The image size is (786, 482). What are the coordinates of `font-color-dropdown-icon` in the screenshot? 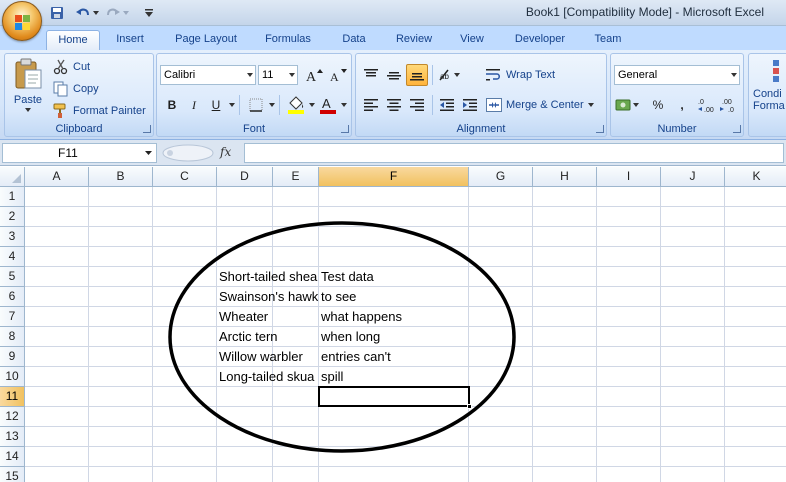 It's located at (344, 105).